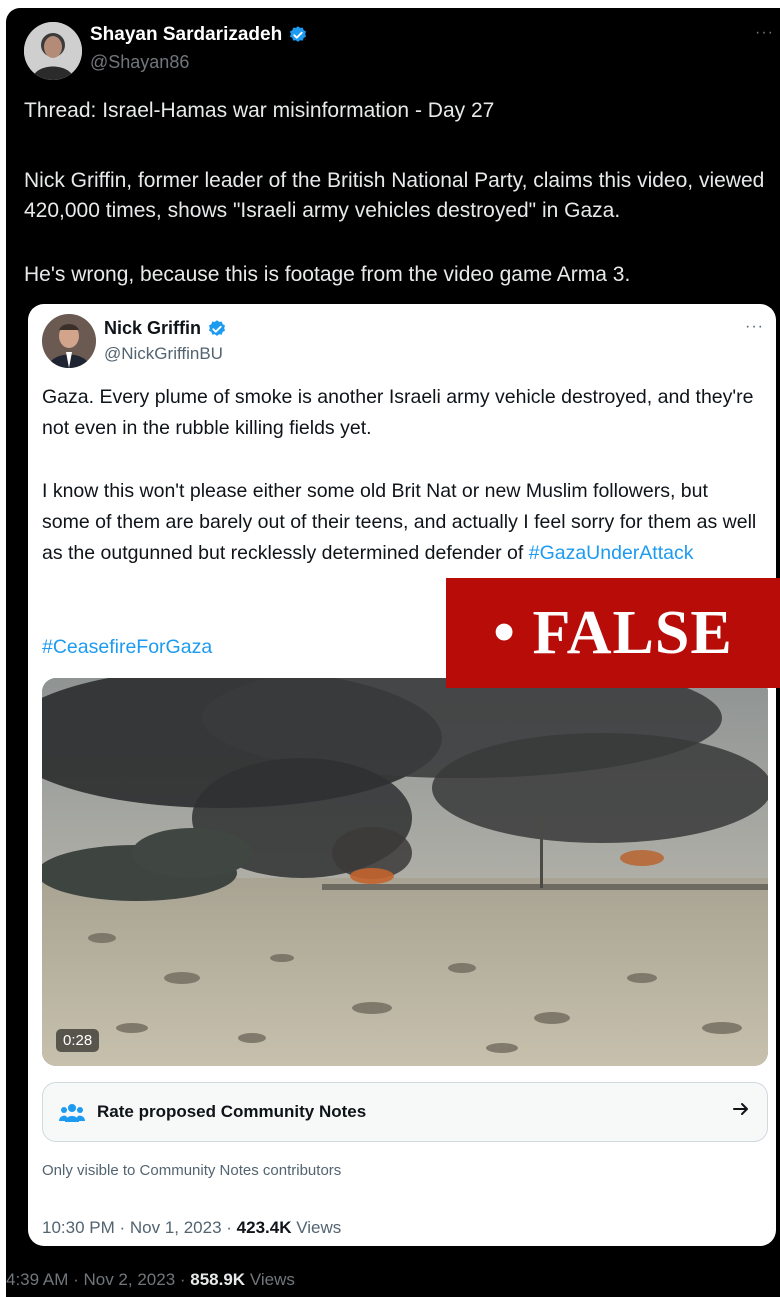  I want to click on quoted-author-handle: @NickGriffinBU, so click(163, 354).